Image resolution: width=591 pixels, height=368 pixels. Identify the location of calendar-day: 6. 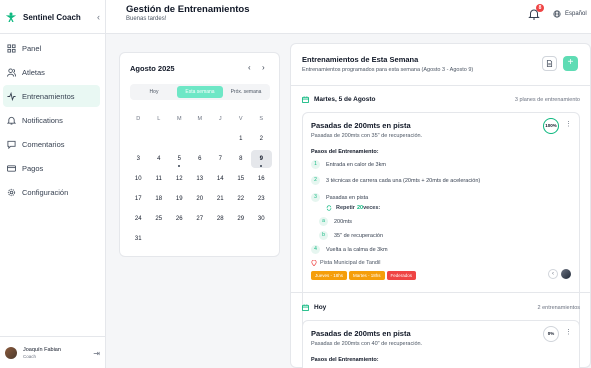
(200, 159).